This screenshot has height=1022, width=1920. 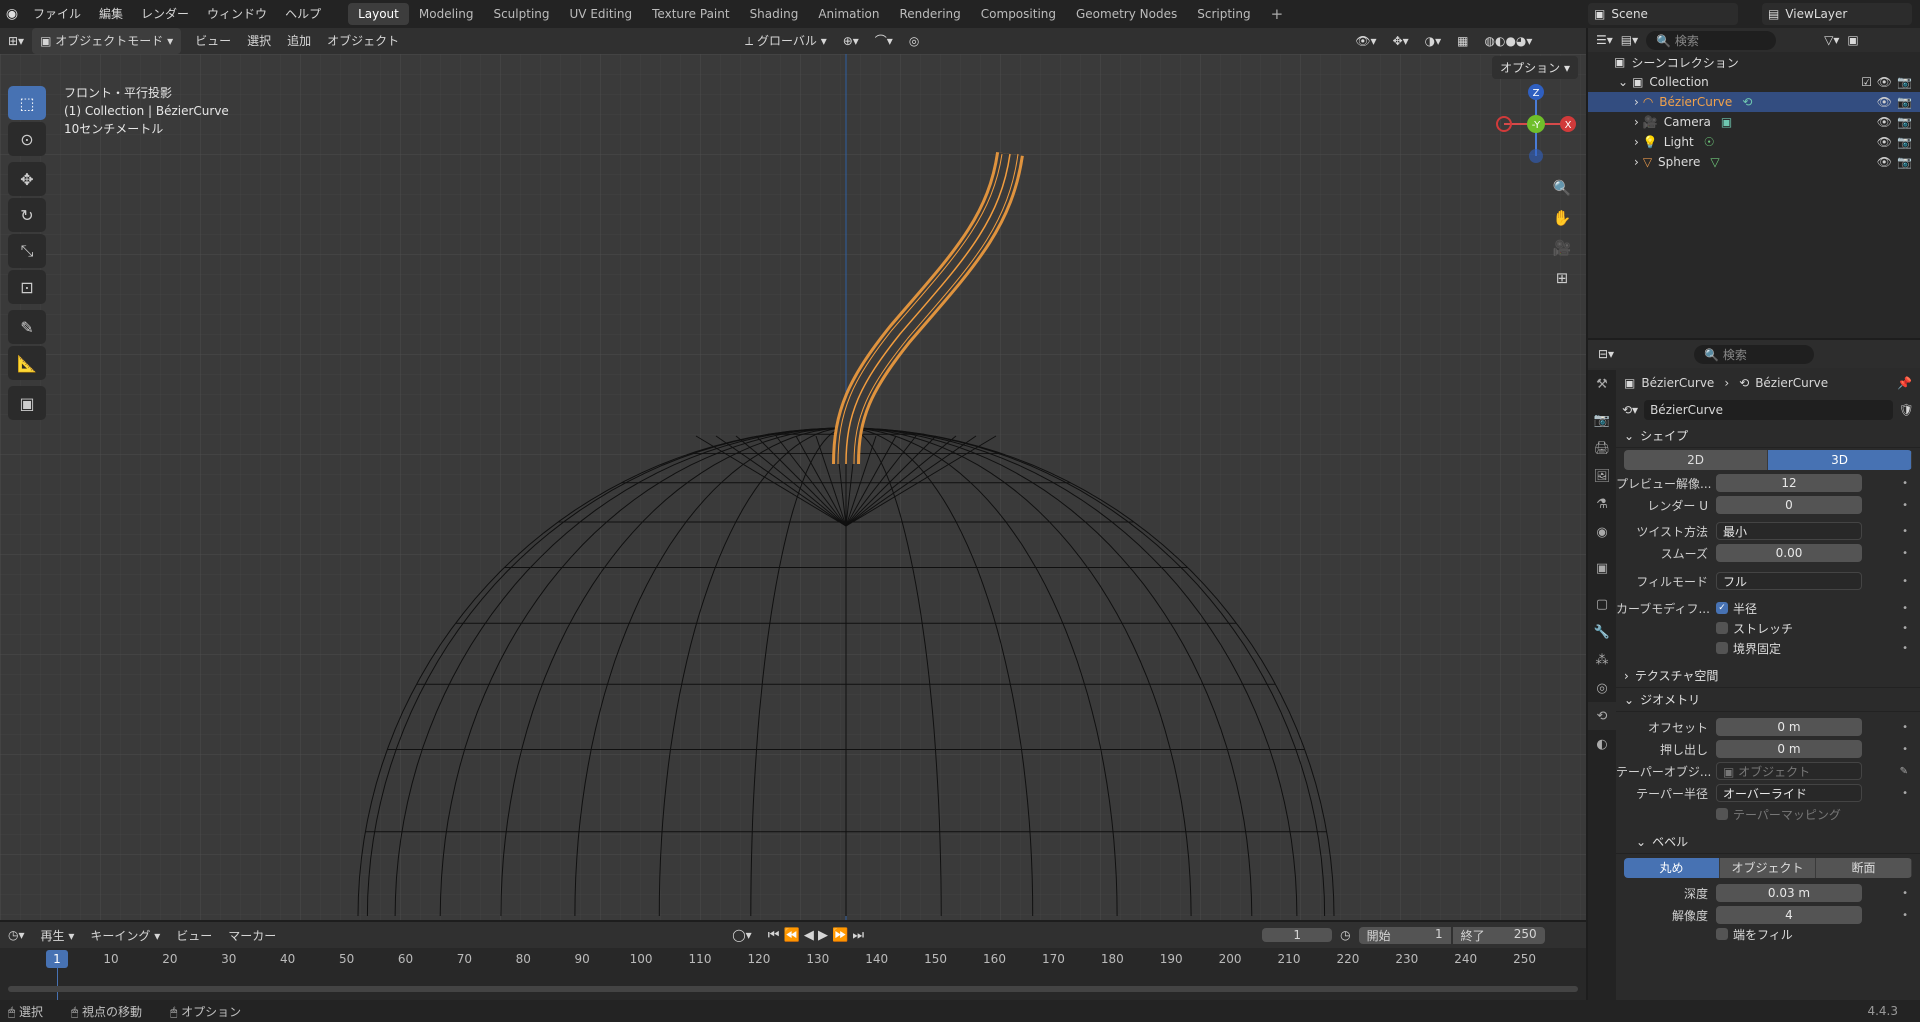 What do you see at coordinates (1726, 122) in the screenshot?
I see `camera-data-icon: ▣` at bounding box center [1726, 122].